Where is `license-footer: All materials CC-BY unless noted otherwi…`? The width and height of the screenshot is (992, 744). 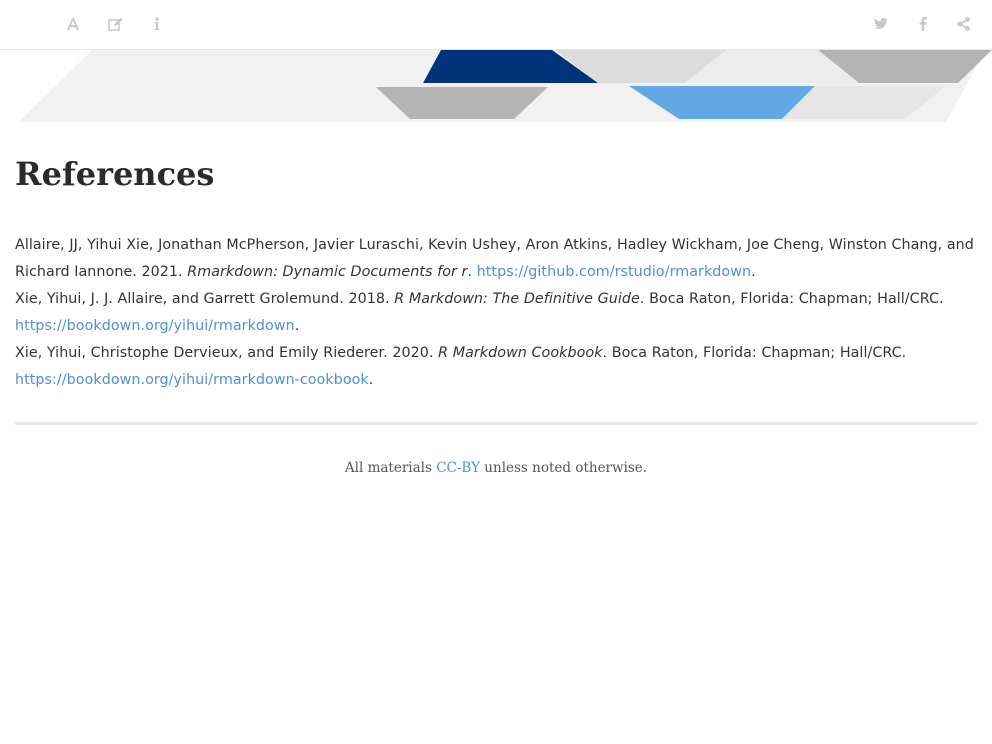
license-footer: All materials CC-BY unless noted otherwi… is located at coordinates (496, 468).